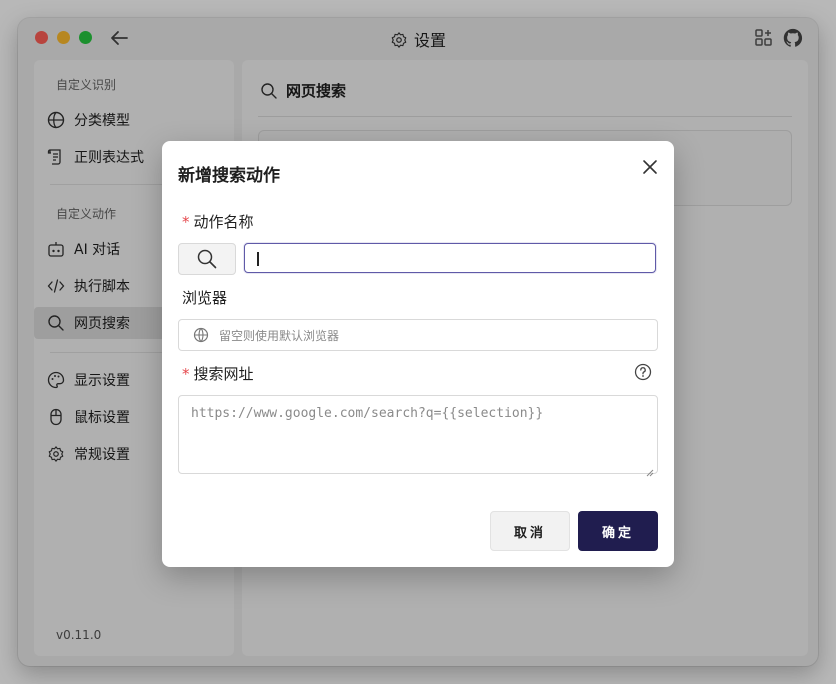 Image resolution: width=836 pixels, height=684 pixels. What do you see at coordinates (223, 222) in the screenshot?
I see `action-name-label-text: 动作名称` at bounding box center [223, 222].